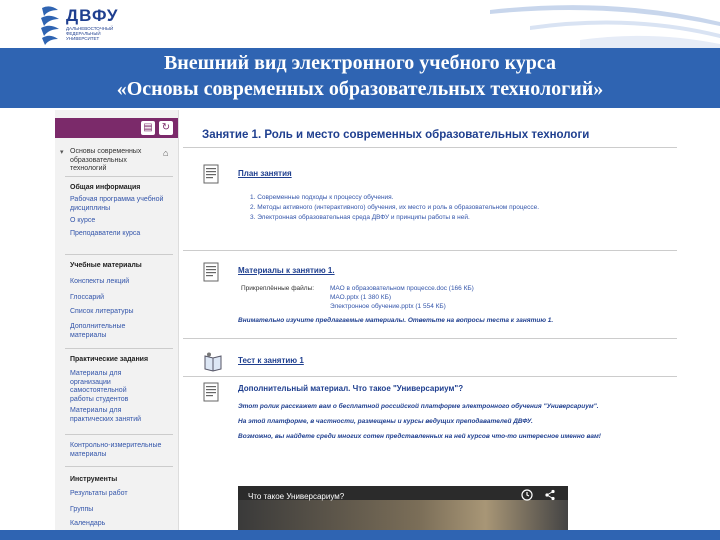 This screenshot has height=540, width=720. What do you see at coordinates (106, 265) in the screenshot?
I see `sidebar-section-title: Учебные материалы` at bounding box center [106, 265].